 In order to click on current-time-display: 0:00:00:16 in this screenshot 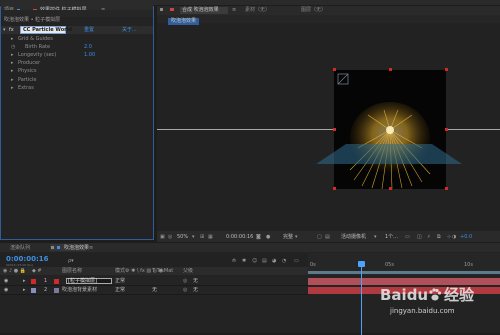, I will do `click(239, 237)`.